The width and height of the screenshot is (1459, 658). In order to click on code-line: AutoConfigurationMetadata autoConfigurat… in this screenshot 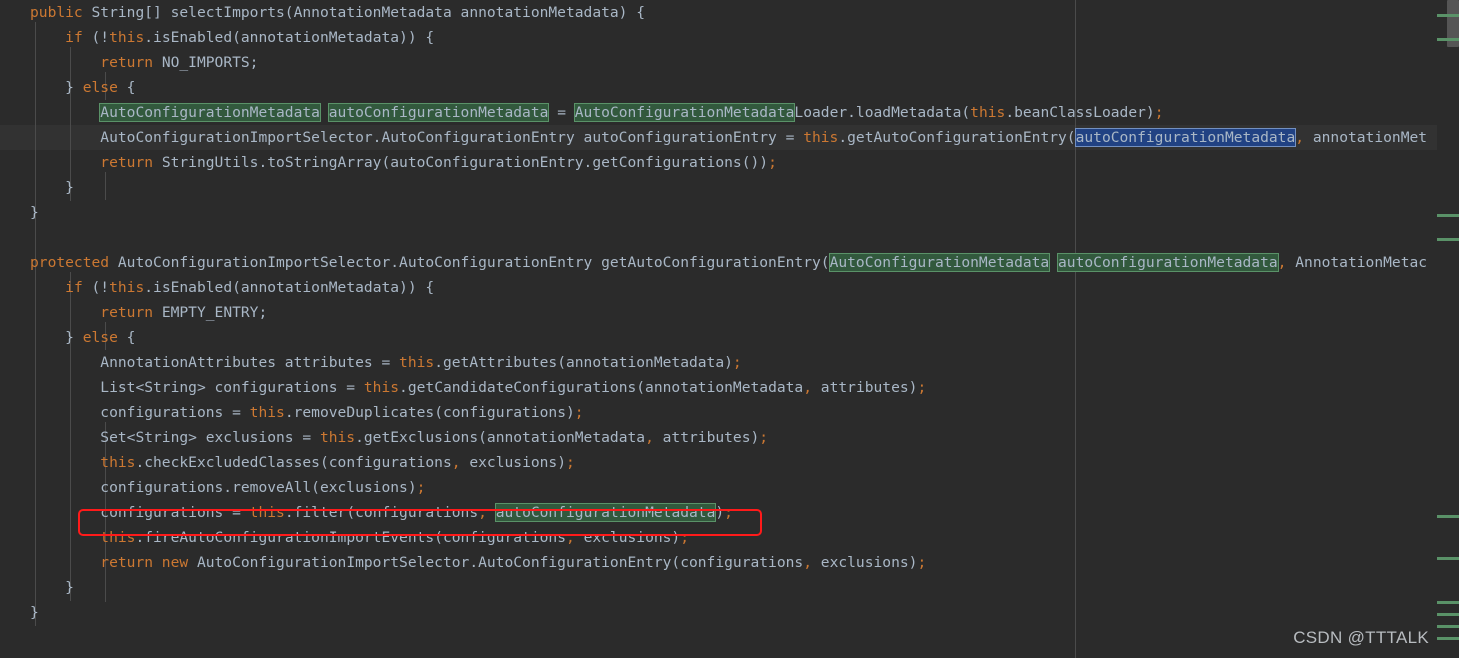, I will do `click(728, 112)`.